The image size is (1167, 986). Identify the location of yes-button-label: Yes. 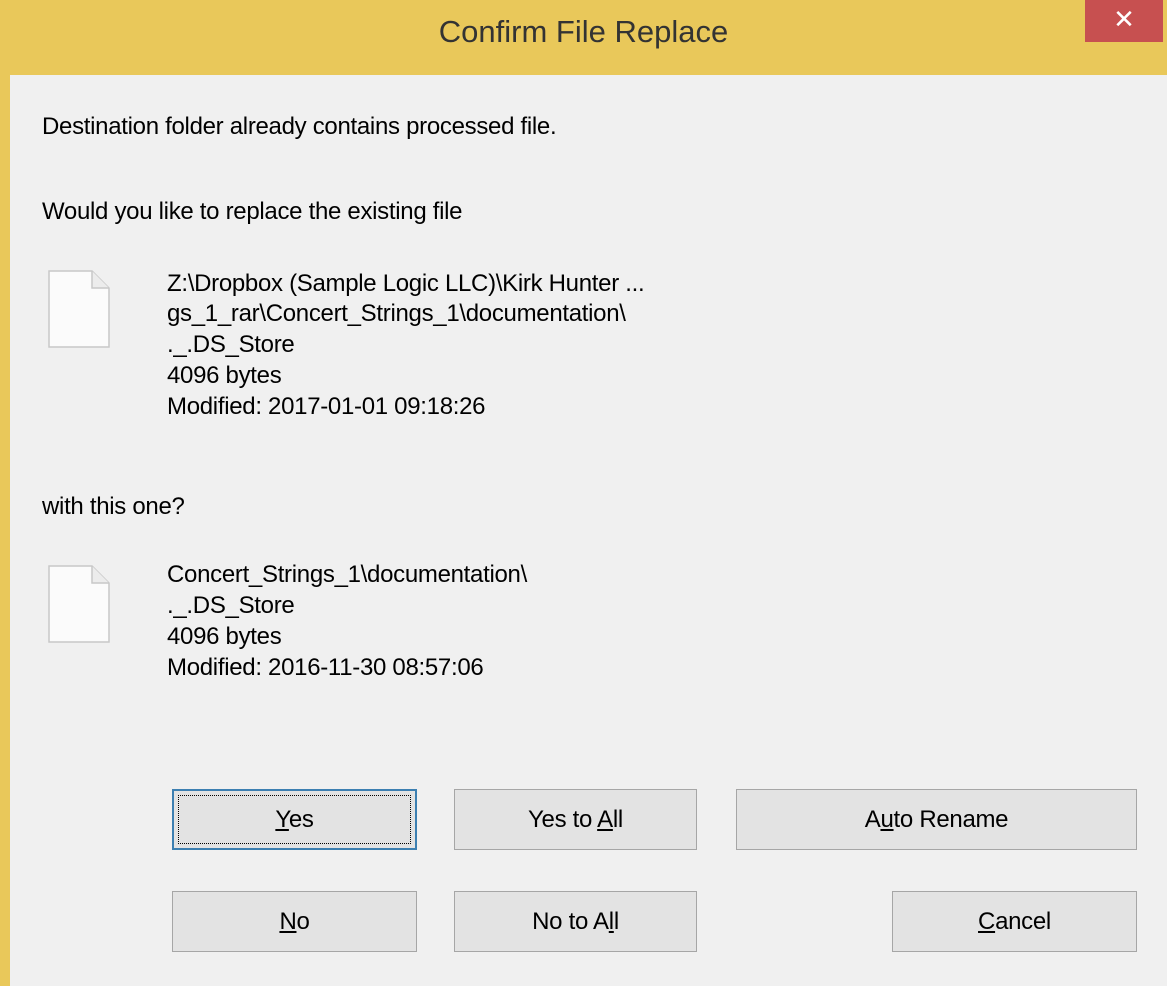
(294, 819).